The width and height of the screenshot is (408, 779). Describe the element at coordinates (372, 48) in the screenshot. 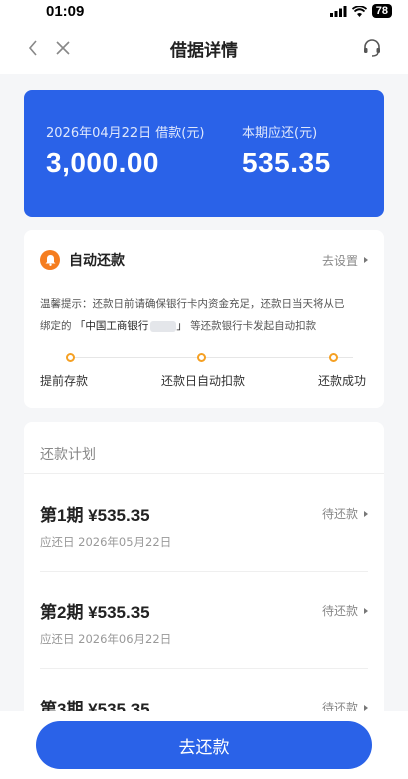

I see `customer-service-icon` at that location.